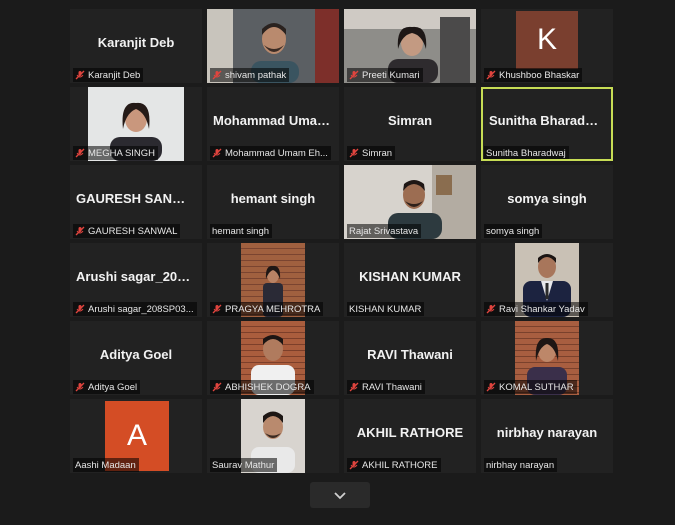  Describe the element at coordinates (136, 42) in the screenshot. I see `participant-name-large: Karanjit Deb` at that location.